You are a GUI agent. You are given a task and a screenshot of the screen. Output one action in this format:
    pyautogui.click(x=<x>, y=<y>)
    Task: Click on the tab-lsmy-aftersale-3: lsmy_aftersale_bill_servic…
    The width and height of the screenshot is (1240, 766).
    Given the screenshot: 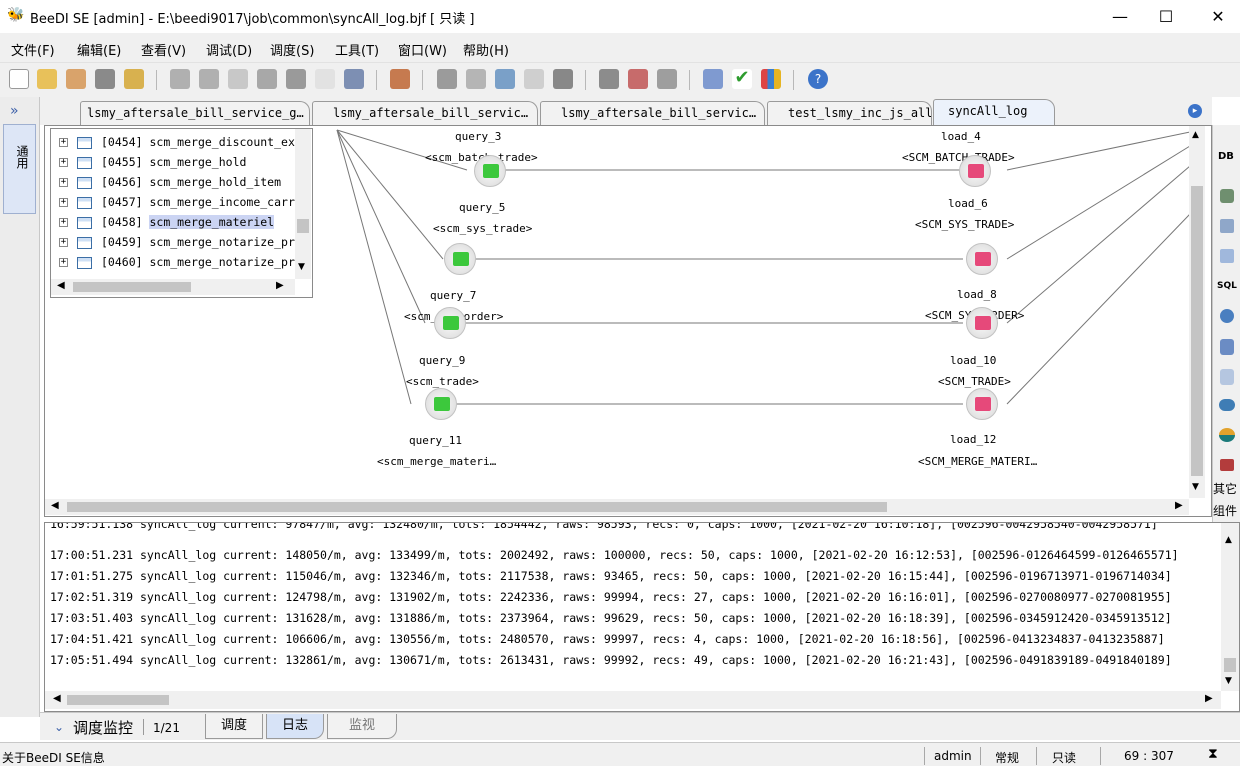 What is the action you would take?
    pyautogui.click(x=652, y=113)
    